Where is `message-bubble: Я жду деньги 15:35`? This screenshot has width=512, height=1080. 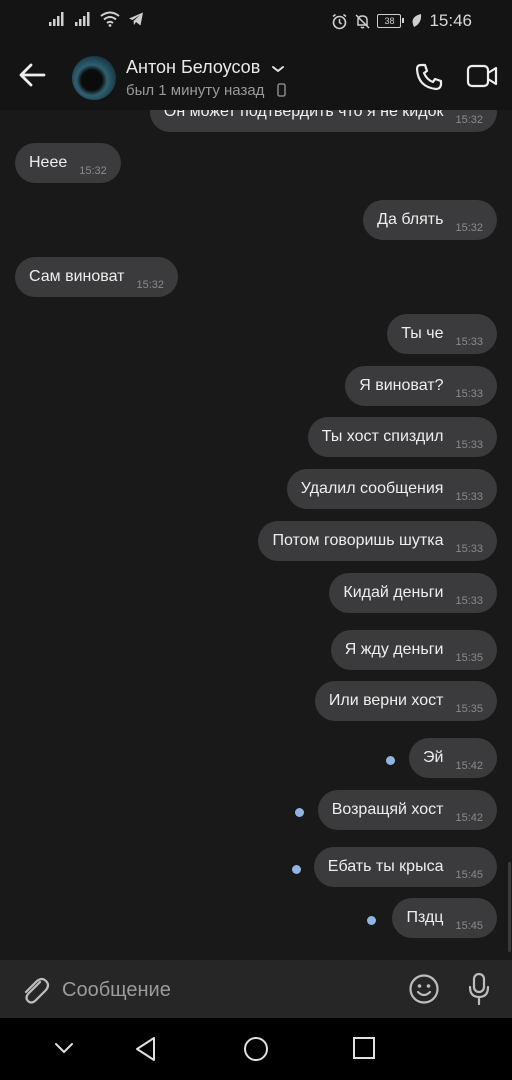
message-bubble: Я жду деньги 15:35 is located at coordinates (413, 650).